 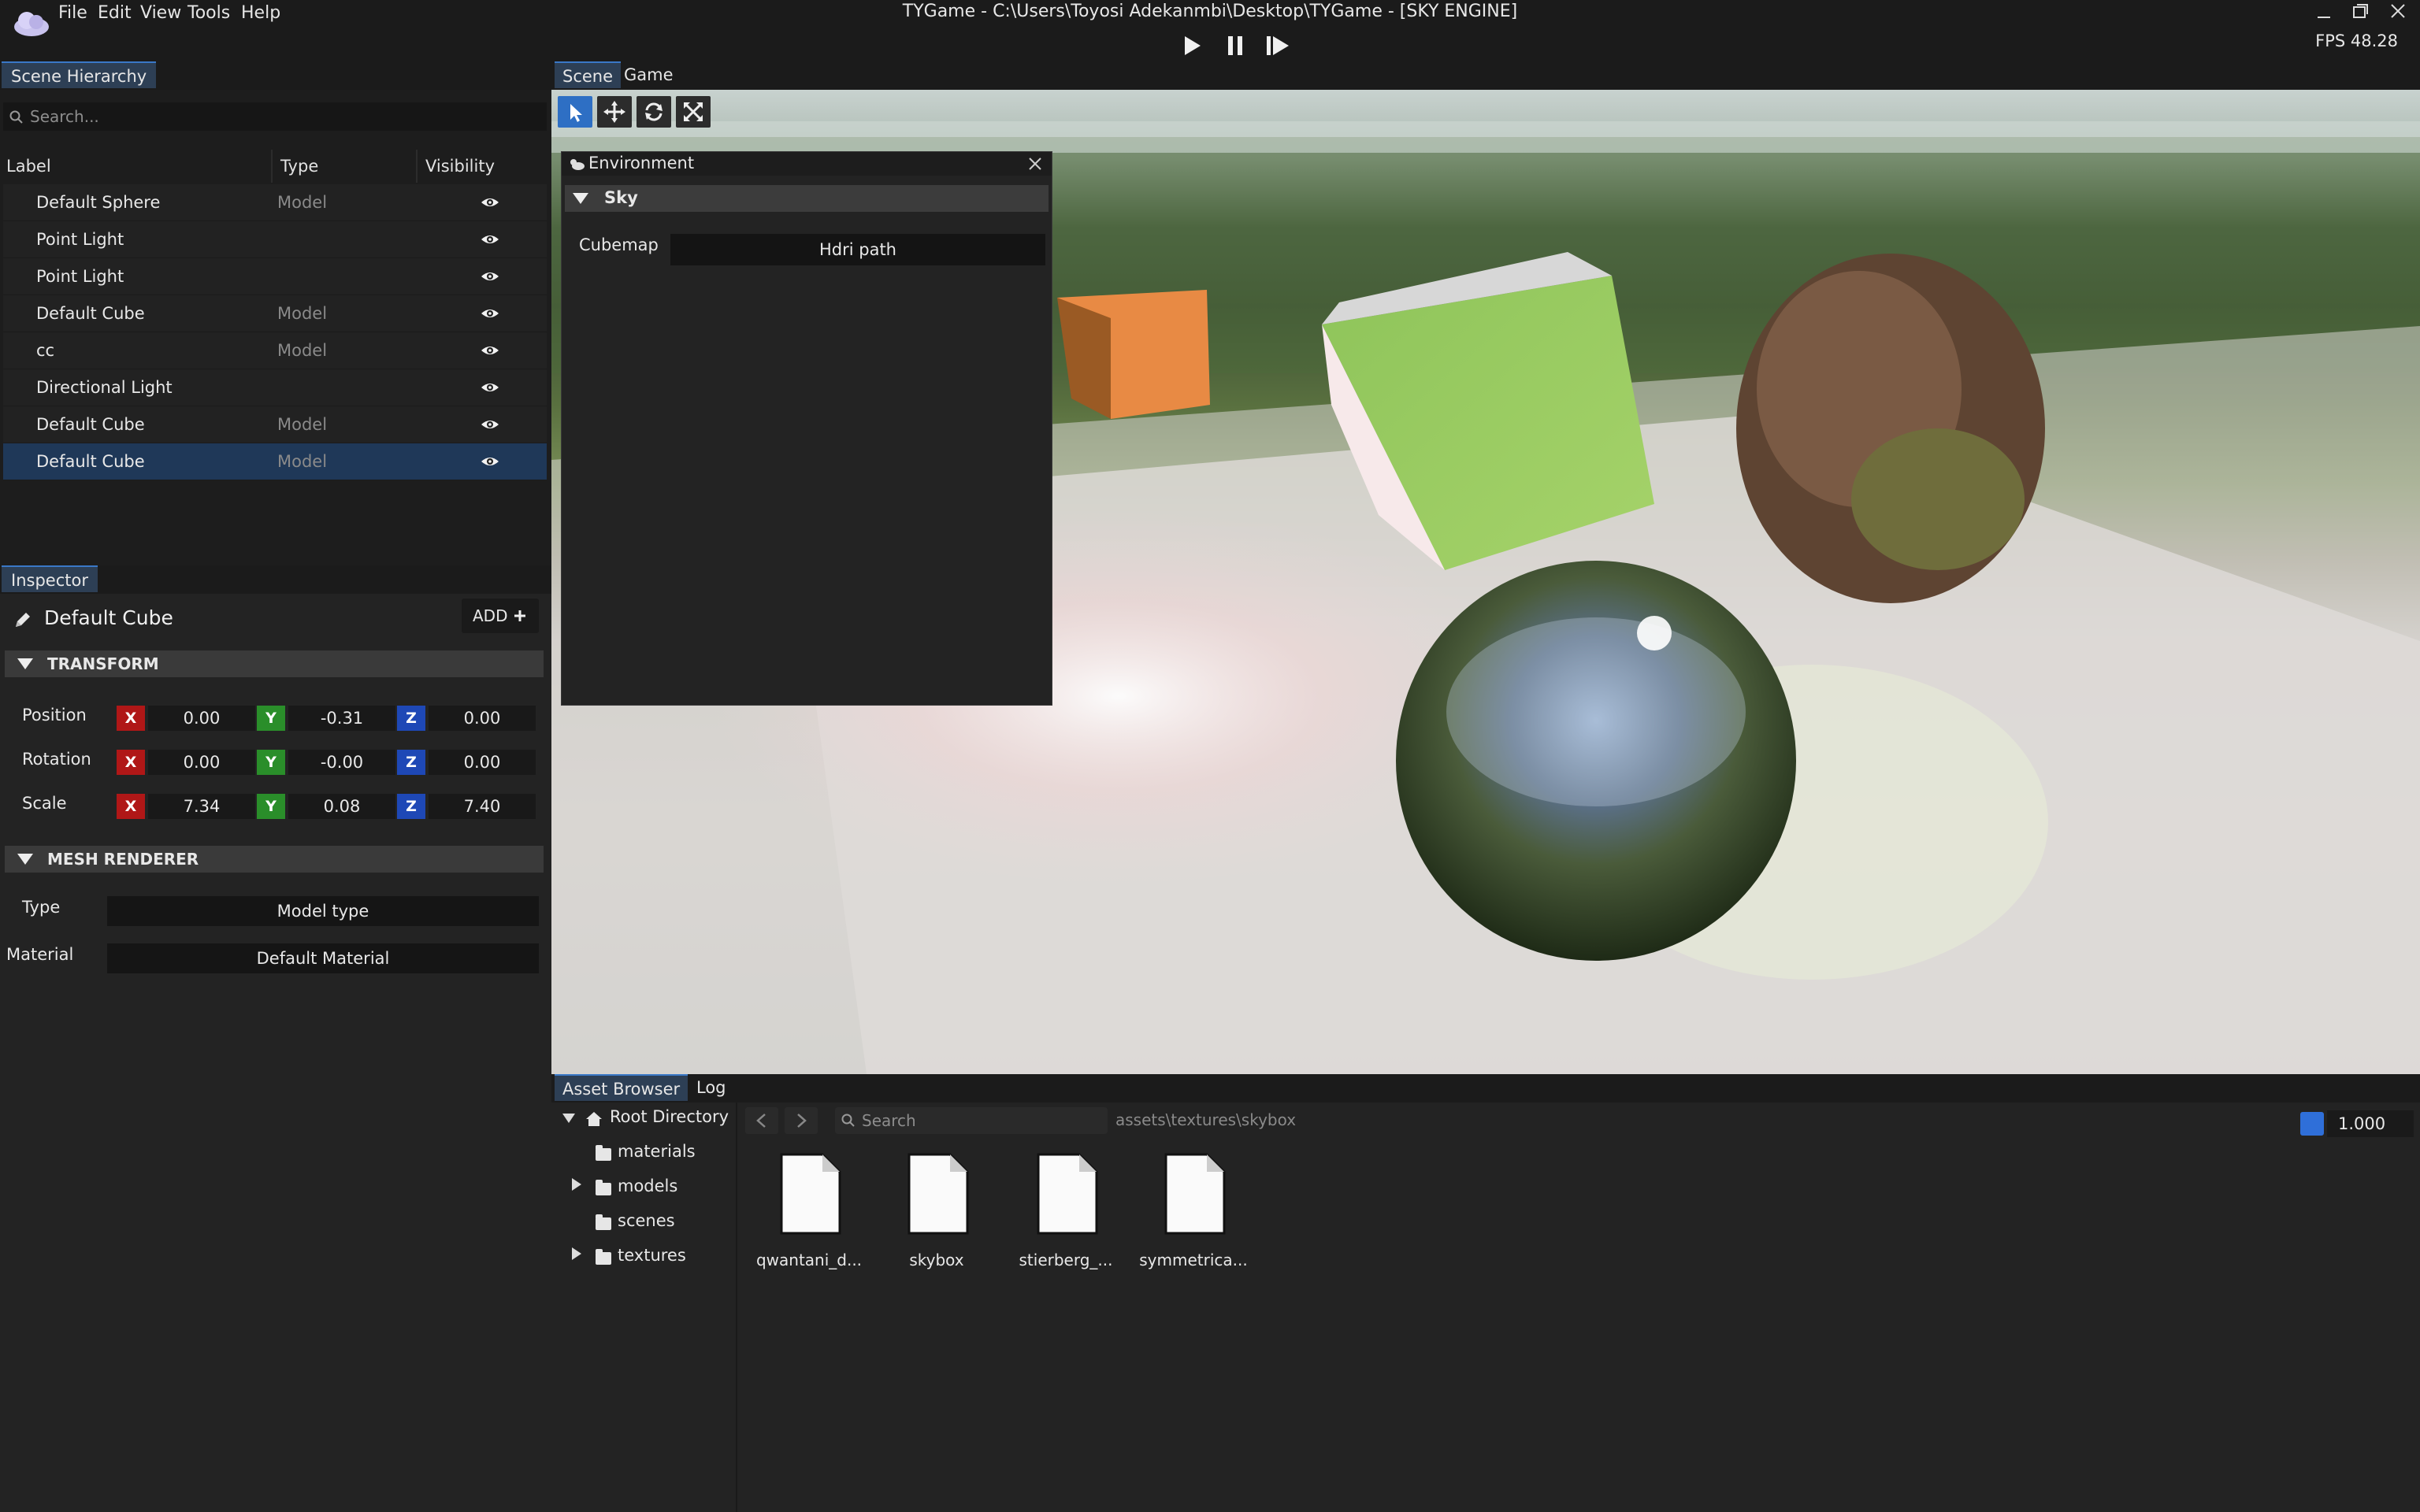 What do you see at coordinates (2398, 12) in the screenshot?
I see `close-window-icon` at bounding box center [2398, 12].